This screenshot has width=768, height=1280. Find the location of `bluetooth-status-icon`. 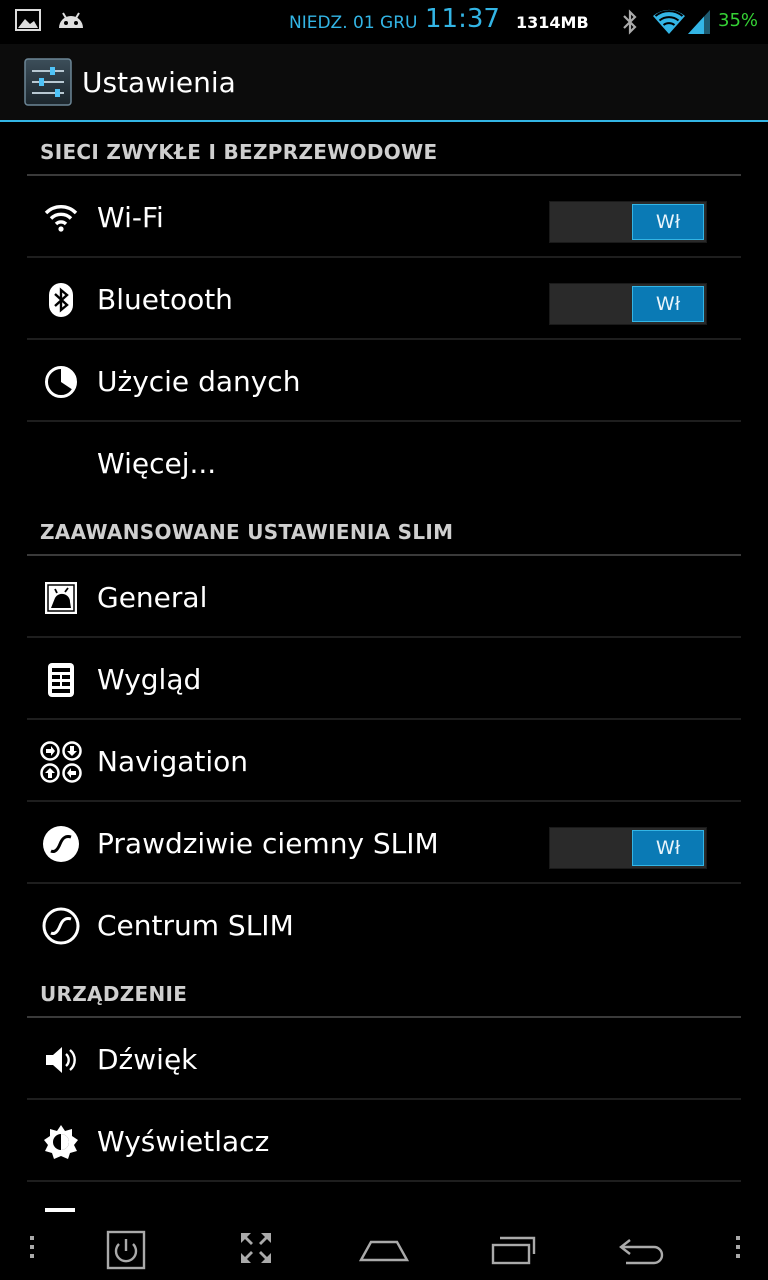

bluetooth-status-icon is located at coordinates (630, 22).